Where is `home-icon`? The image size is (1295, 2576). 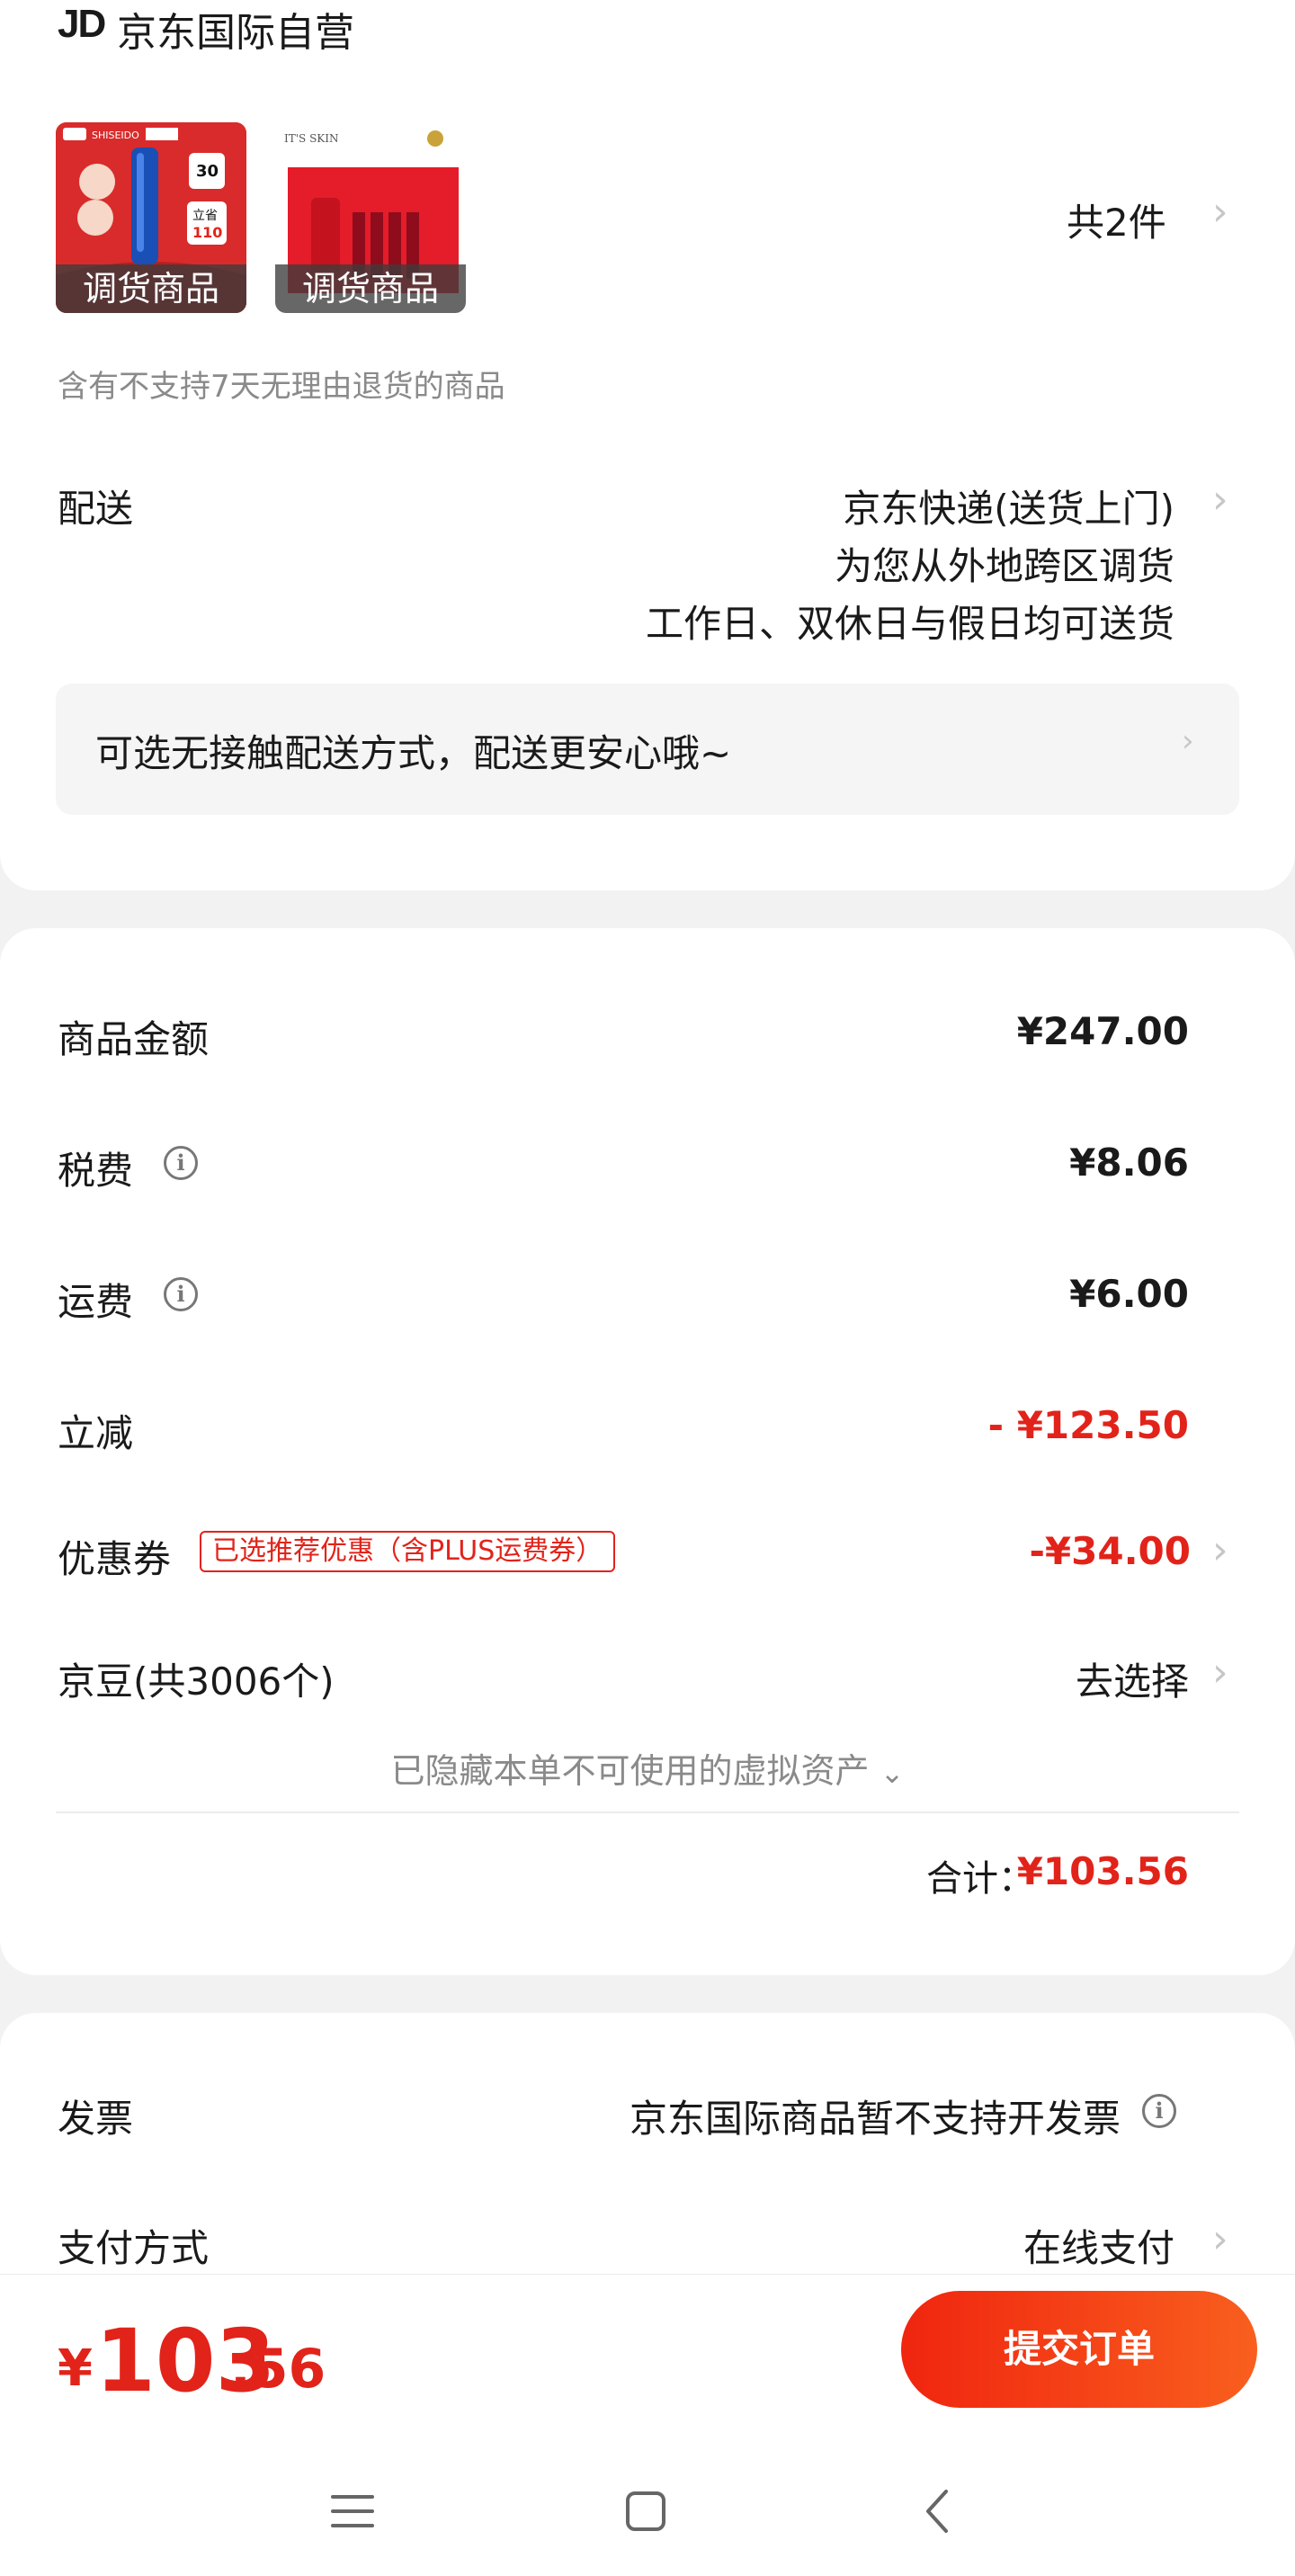 home-icon is located at coordinates (646, 2511).